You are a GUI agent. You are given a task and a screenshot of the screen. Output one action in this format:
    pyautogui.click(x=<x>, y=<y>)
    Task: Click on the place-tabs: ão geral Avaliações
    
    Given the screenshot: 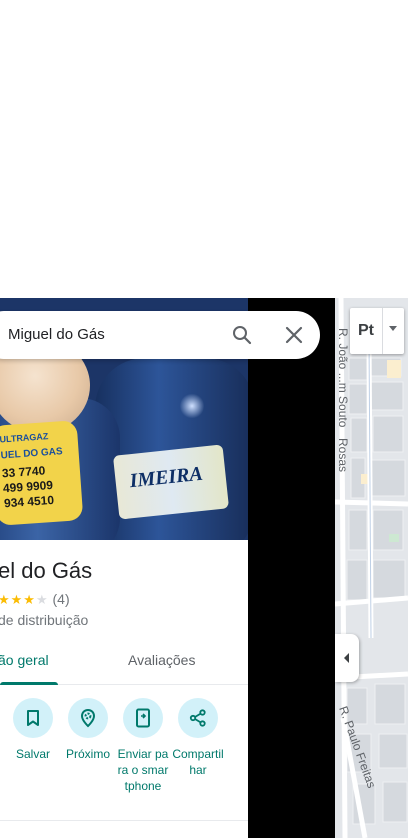 What is the action you would take?
    pyautogui.click(x=124, y=663)
    